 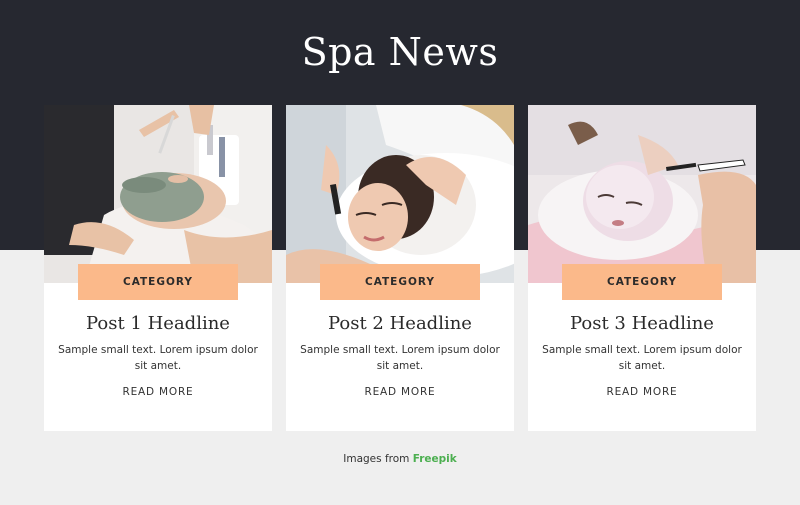 I want to click on page-title: Spa News, so click(x=400, y=52).